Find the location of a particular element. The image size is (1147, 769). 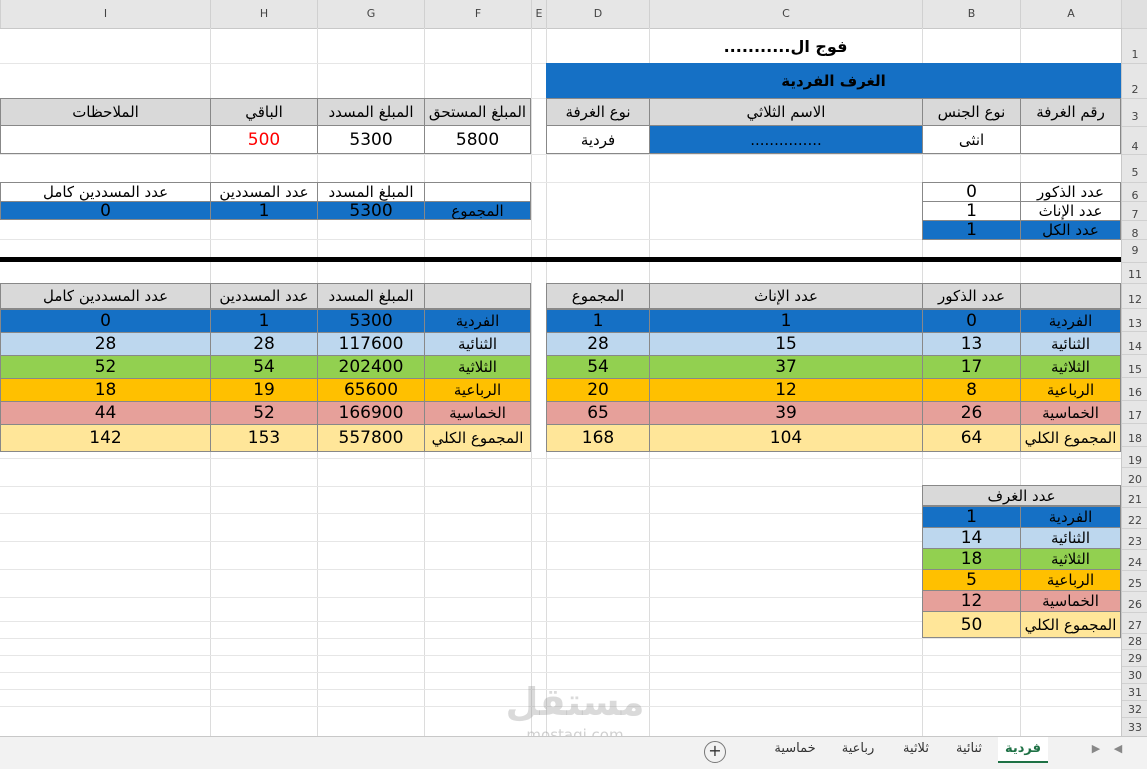

payments-header-paid: المبلغ المسدد is located at coordinates (371, 296).